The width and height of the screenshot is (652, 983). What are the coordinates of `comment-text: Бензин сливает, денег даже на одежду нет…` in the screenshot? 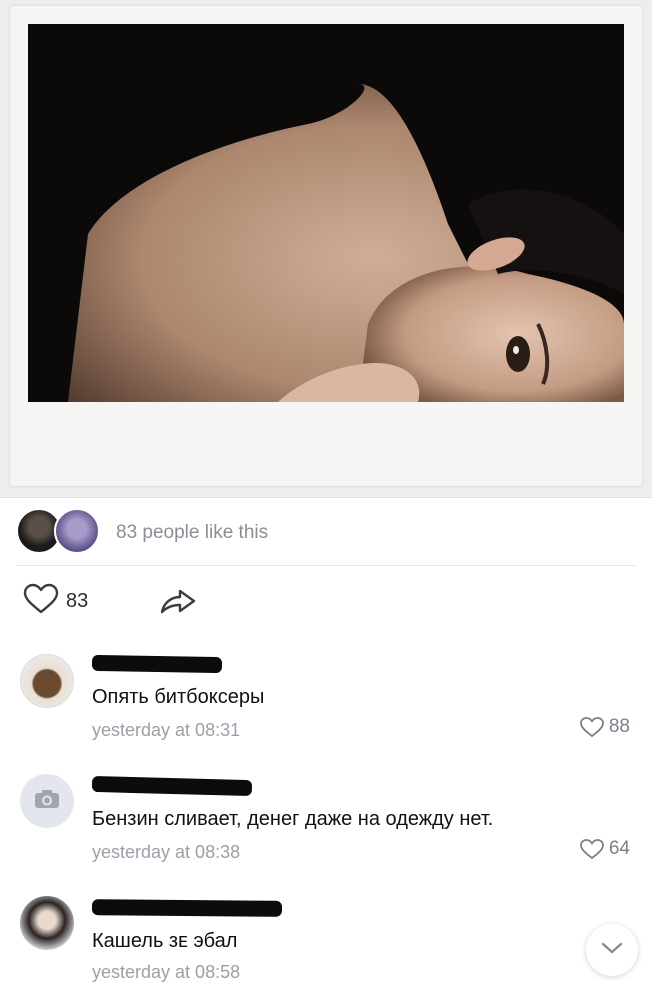 It's located at (293, 819).